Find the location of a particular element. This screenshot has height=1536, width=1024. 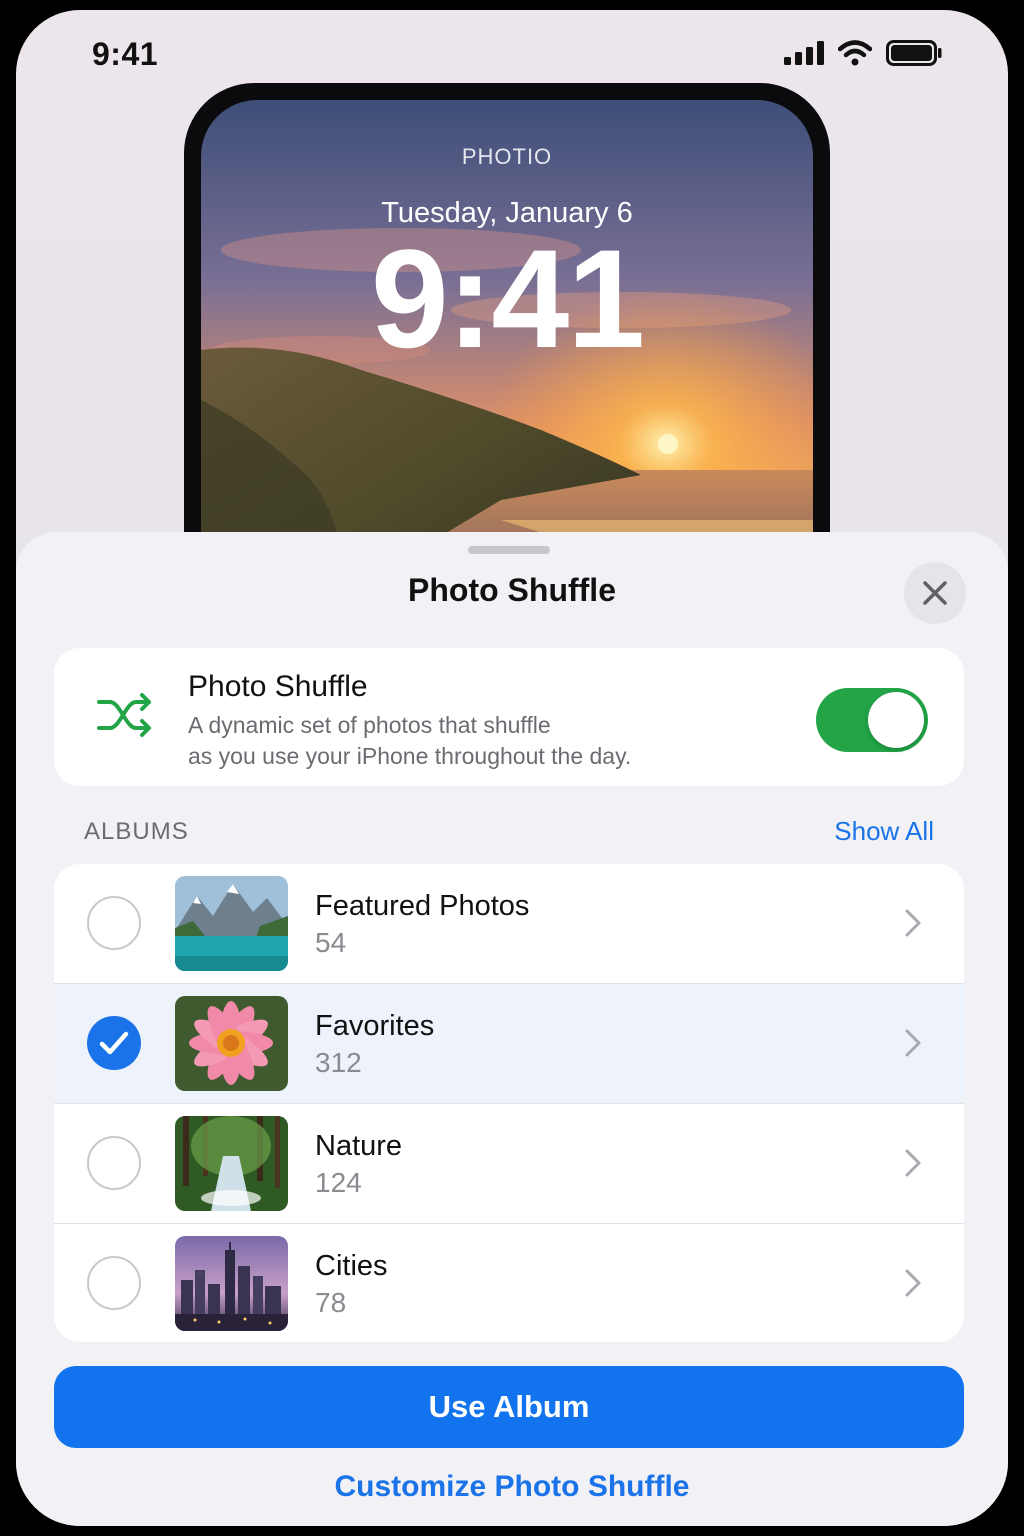

album-name: Nature is located at coordinates (359, 1146).